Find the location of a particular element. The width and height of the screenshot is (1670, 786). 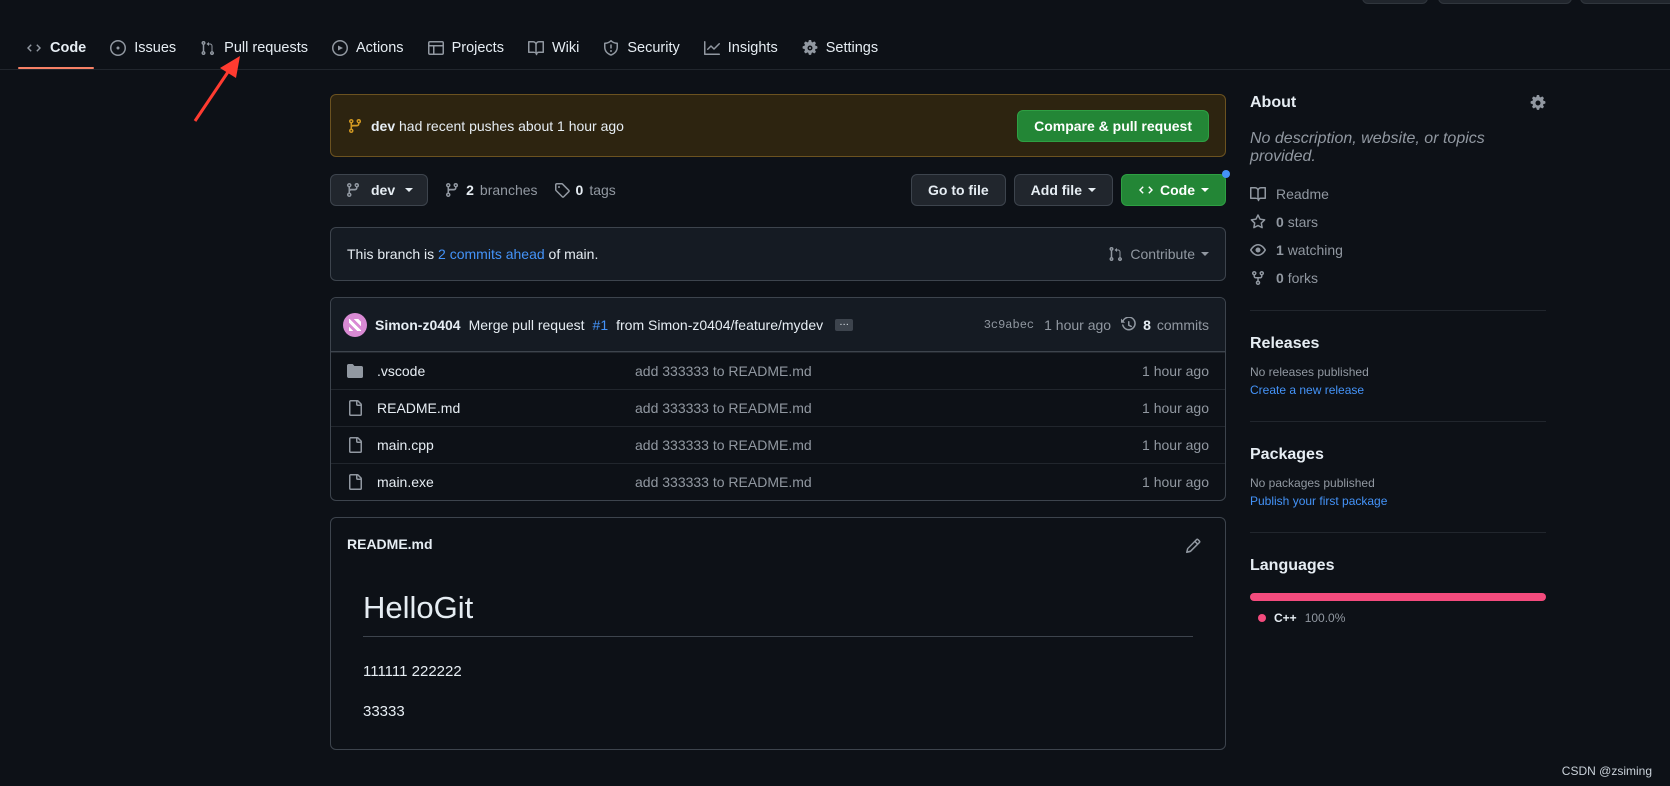

table-icon is located at coordinates (435, 48).